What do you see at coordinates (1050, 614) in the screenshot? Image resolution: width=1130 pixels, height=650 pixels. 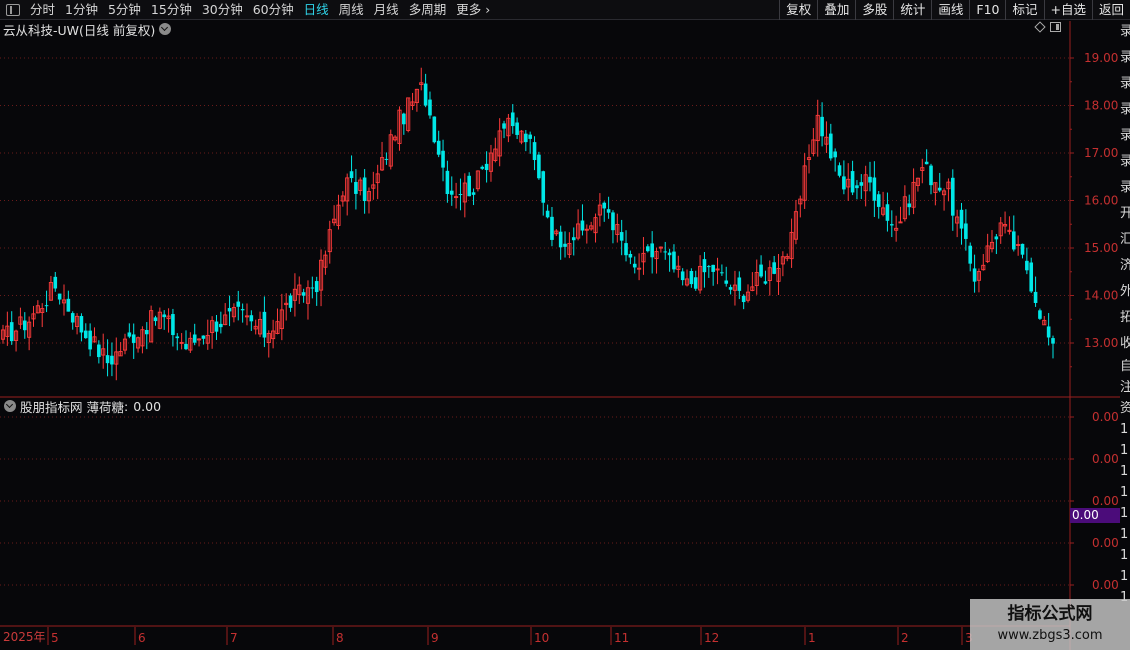 I see `watermark-title: 指标公式网` at bounding box center [1050, 614].